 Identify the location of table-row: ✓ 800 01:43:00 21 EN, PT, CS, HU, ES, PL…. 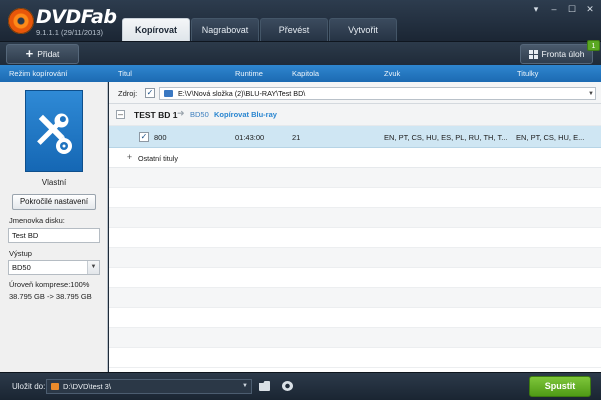
(355, 137).